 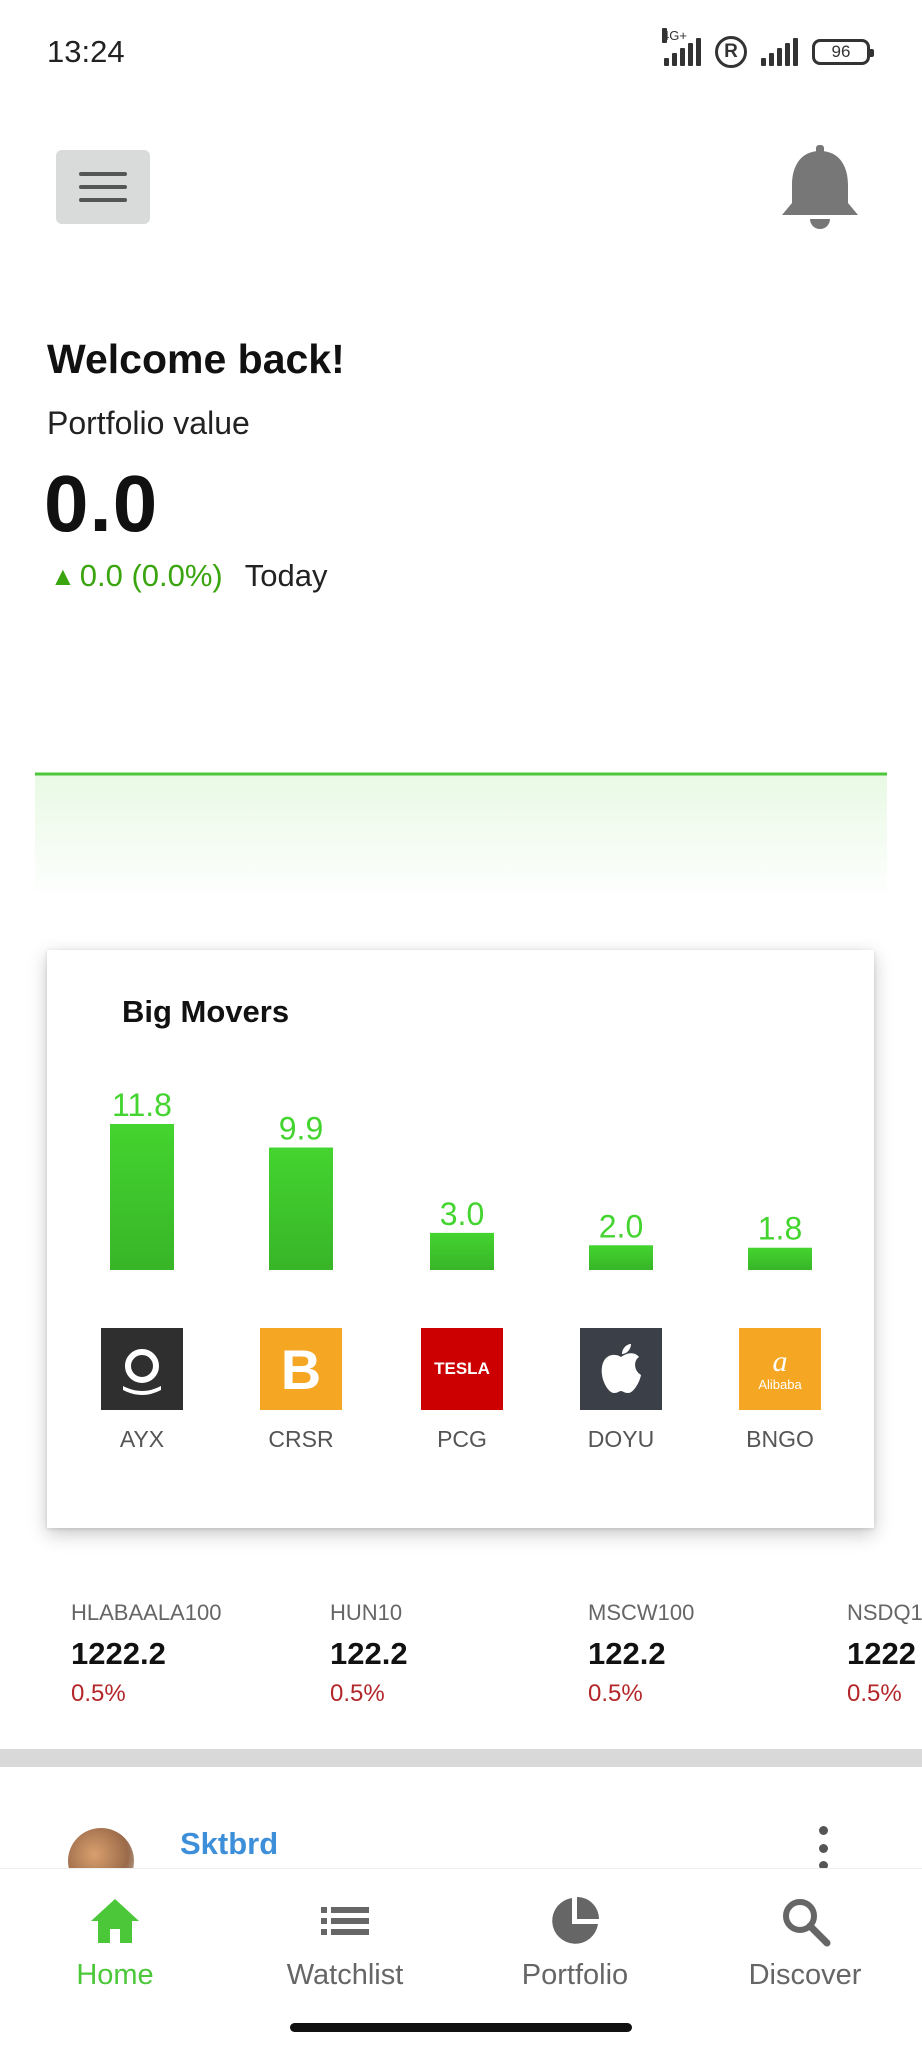 What do you see at coordinates (779, 52) in the screenshot?
I see `cellular-signal-2-icon` at bounding box center [779, 52].